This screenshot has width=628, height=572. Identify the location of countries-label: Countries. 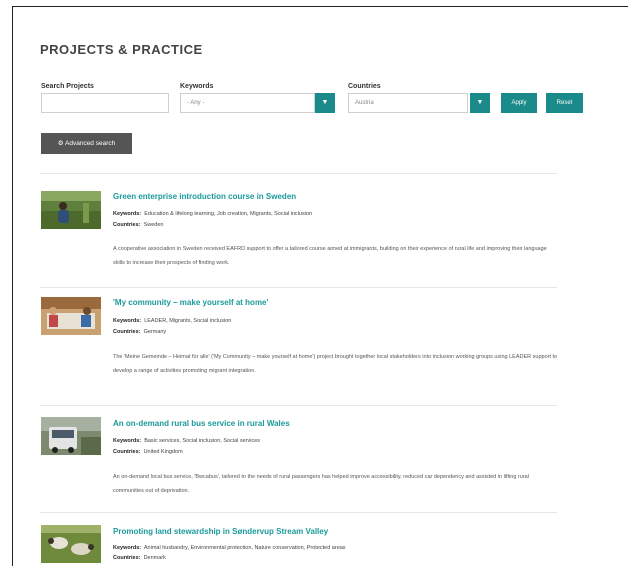
(364, 86).